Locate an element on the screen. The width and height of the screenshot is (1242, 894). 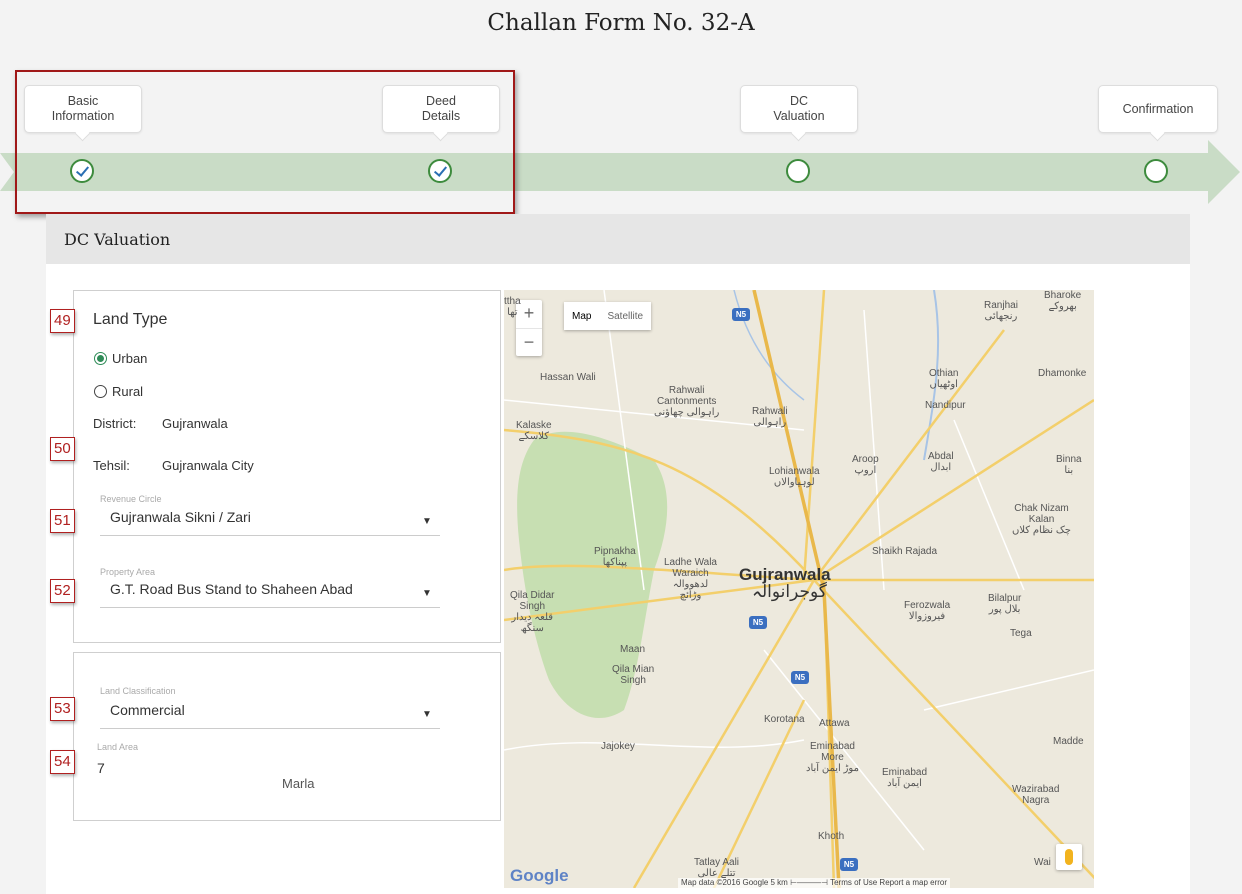
map-label: Pipnakha پپناکھا is located at coordinates (615, 557).